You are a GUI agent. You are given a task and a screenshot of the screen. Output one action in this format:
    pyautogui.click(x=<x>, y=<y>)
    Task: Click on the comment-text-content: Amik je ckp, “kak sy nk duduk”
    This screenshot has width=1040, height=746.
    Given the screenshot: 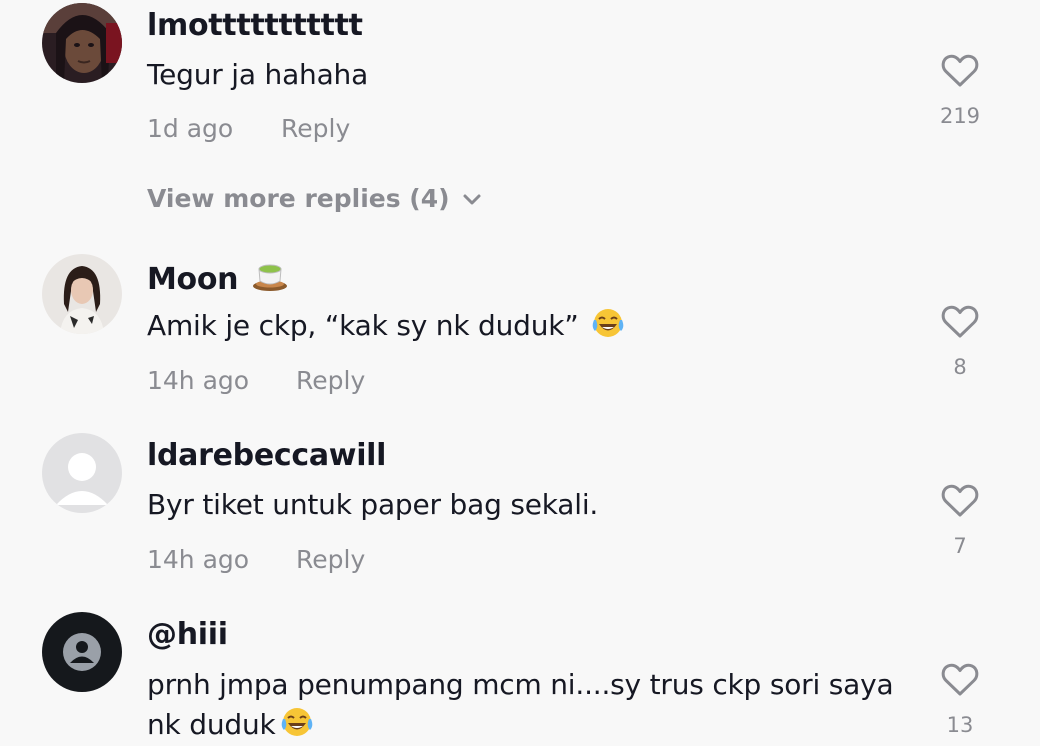 What is the action you would take?
    pyautogui.click(x=363, y=325)
    